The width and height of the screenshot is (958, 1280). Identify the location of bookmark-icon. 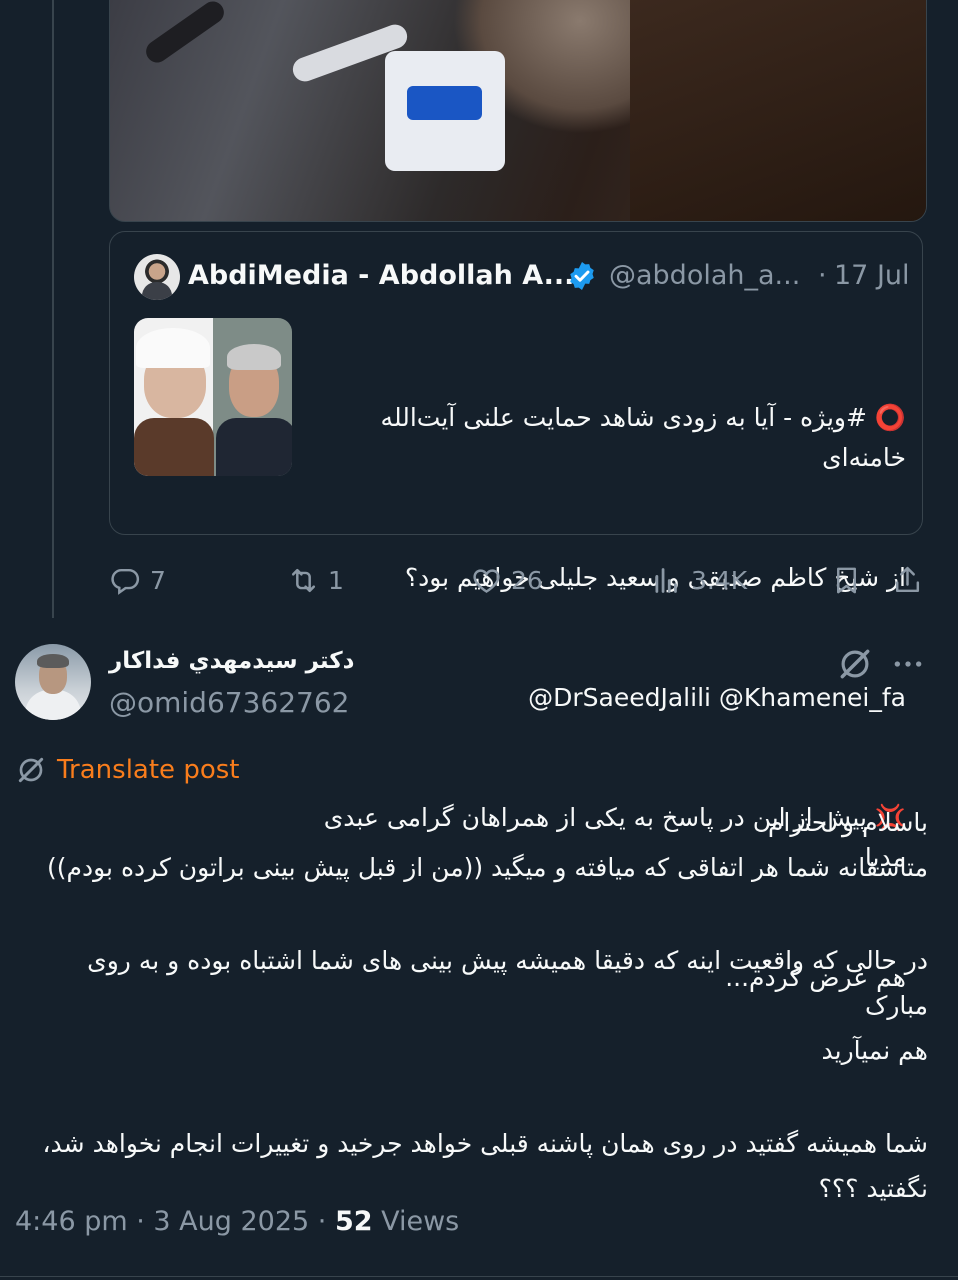
(846, 580).